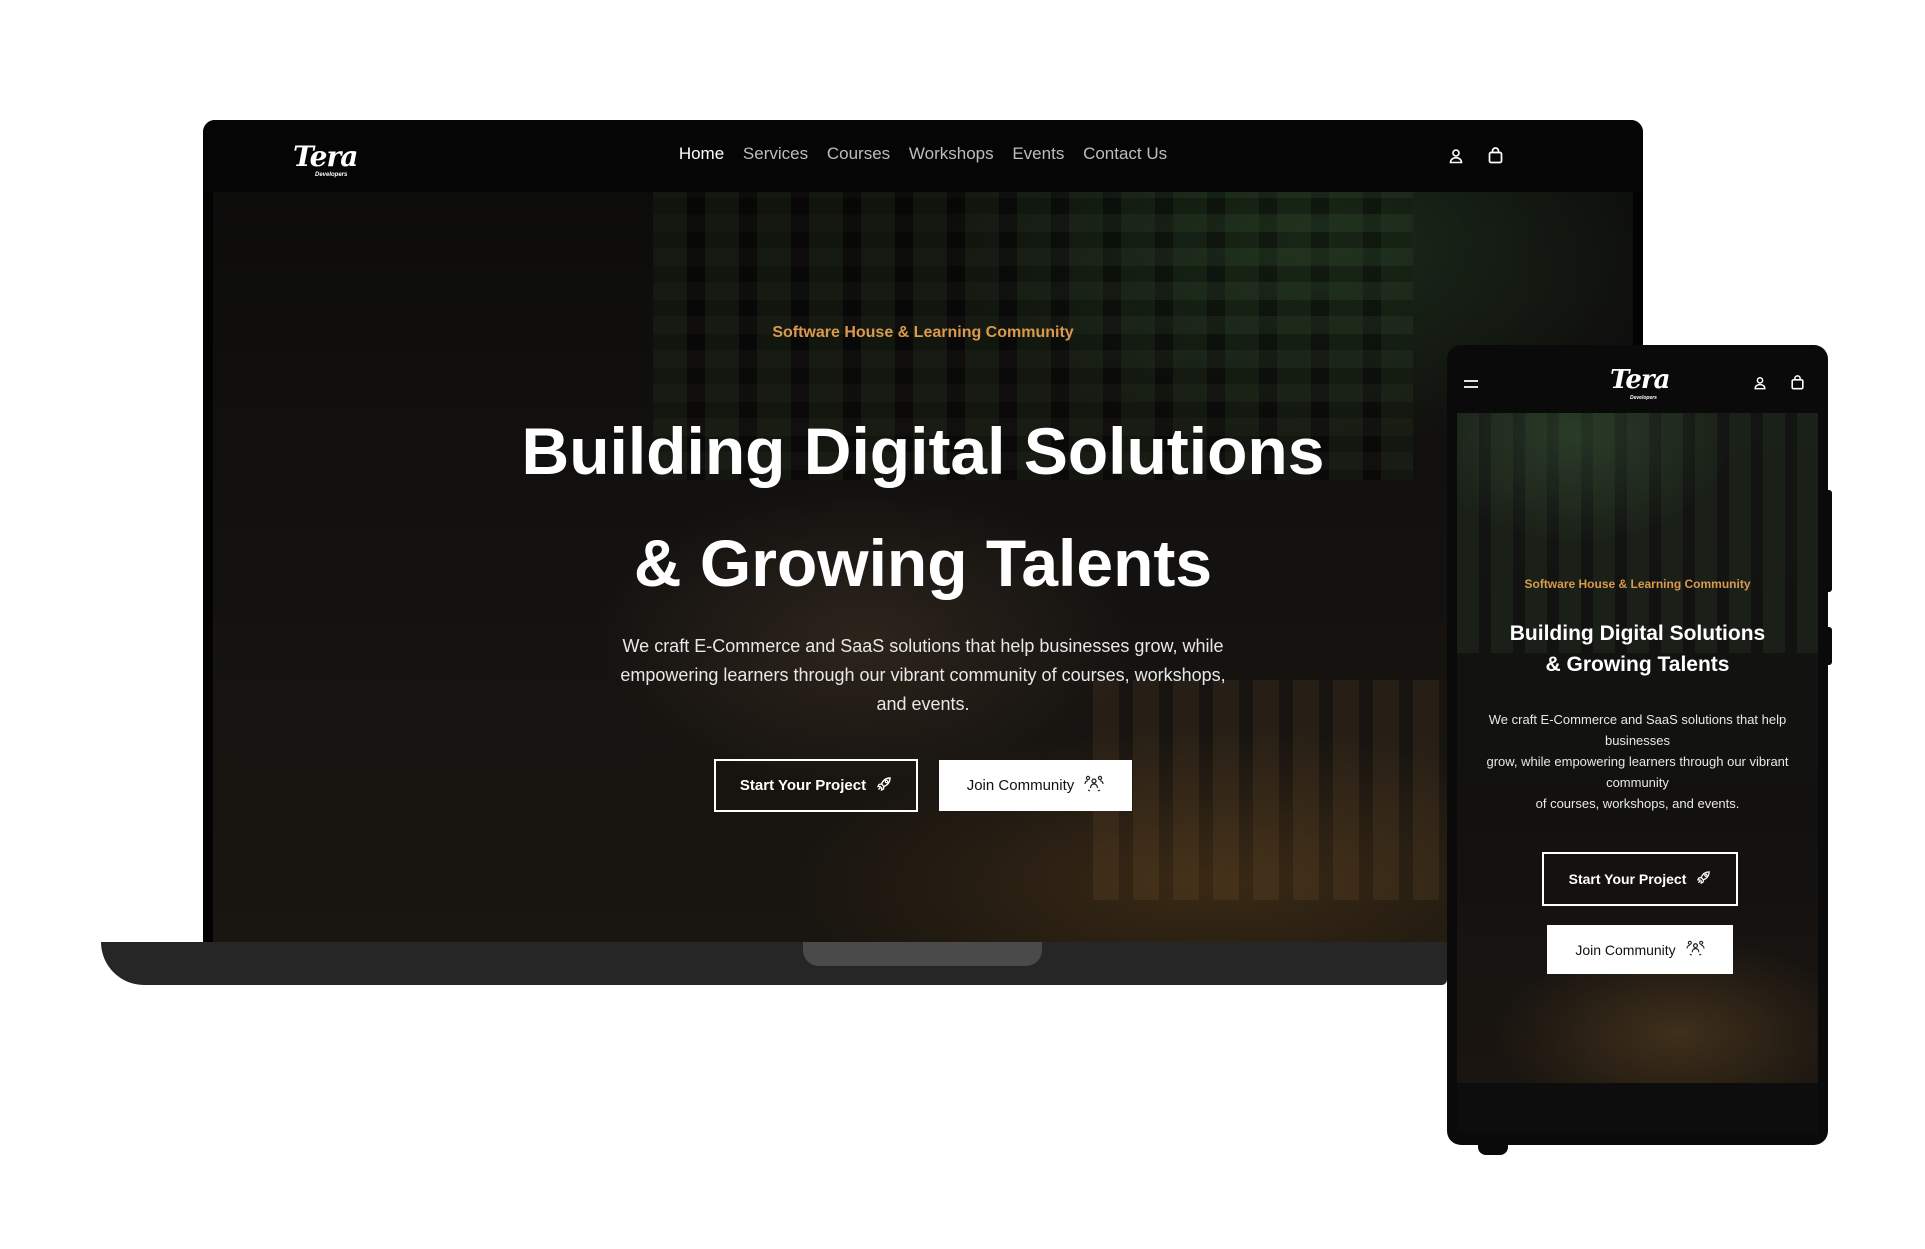  Describe the element at coordinates (858, 153) in the screenshot. I see `nav-item-courses: Courses` at that location.